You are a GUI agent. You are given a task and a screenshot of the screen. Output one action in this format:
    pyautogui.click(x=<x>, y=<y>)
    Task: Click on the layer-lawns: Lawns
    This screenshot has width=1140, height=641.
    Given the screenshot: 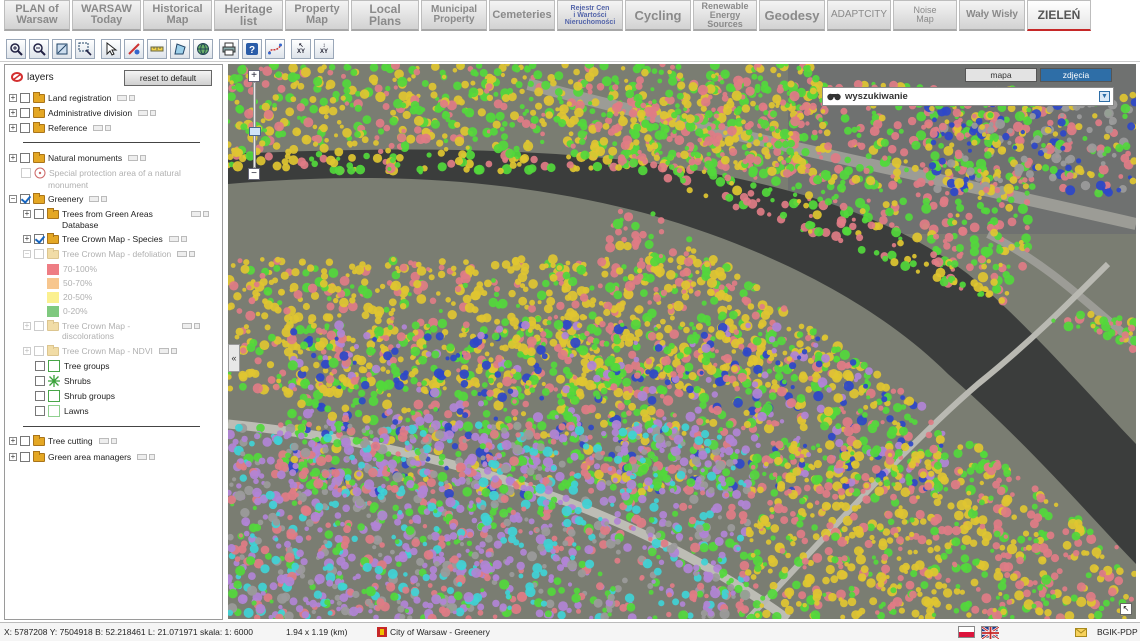 What is the action you would take?
    pyautogui.click(x=62, y=411)
    